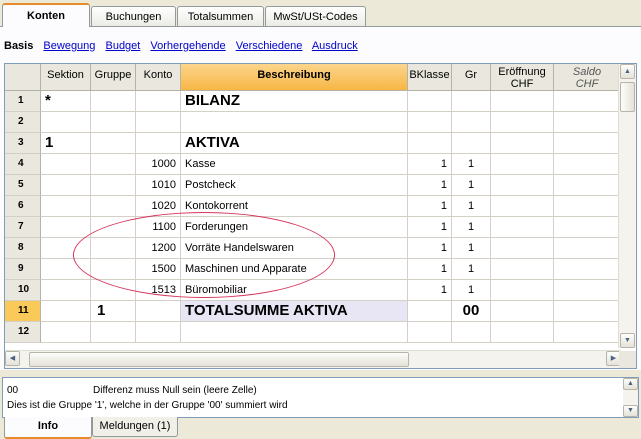 The width and height of the screenshot is (641, 439). I want to click on tab-buchungen: Buchungen, so click(133, 16).